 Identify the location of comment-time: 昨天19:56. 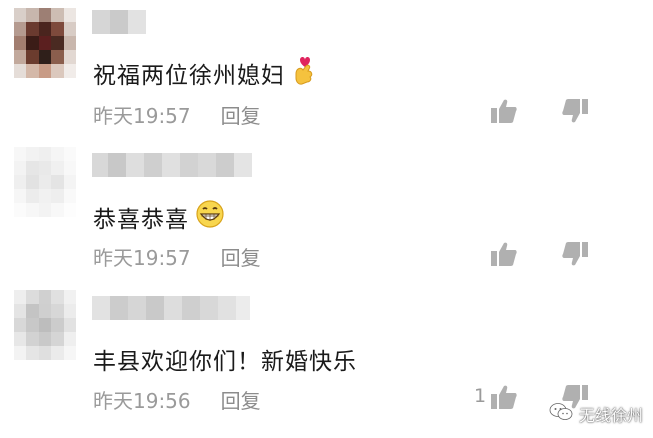
(142, 401).